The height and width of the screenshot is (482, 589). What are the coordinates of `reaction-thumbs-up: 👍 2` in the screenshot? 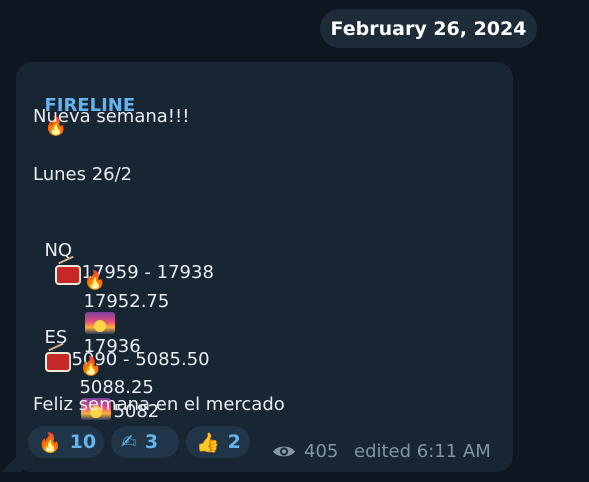 It's located at (218, 442).